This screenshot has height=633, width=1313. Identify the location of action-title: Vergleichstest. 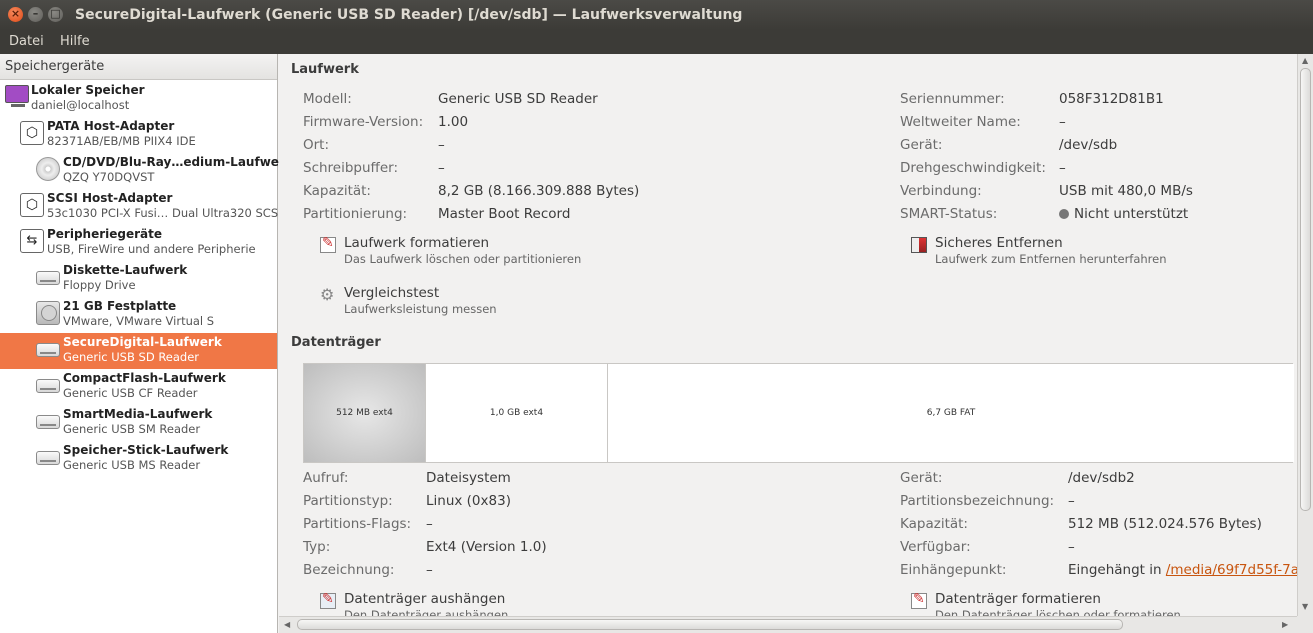
(392, 293).